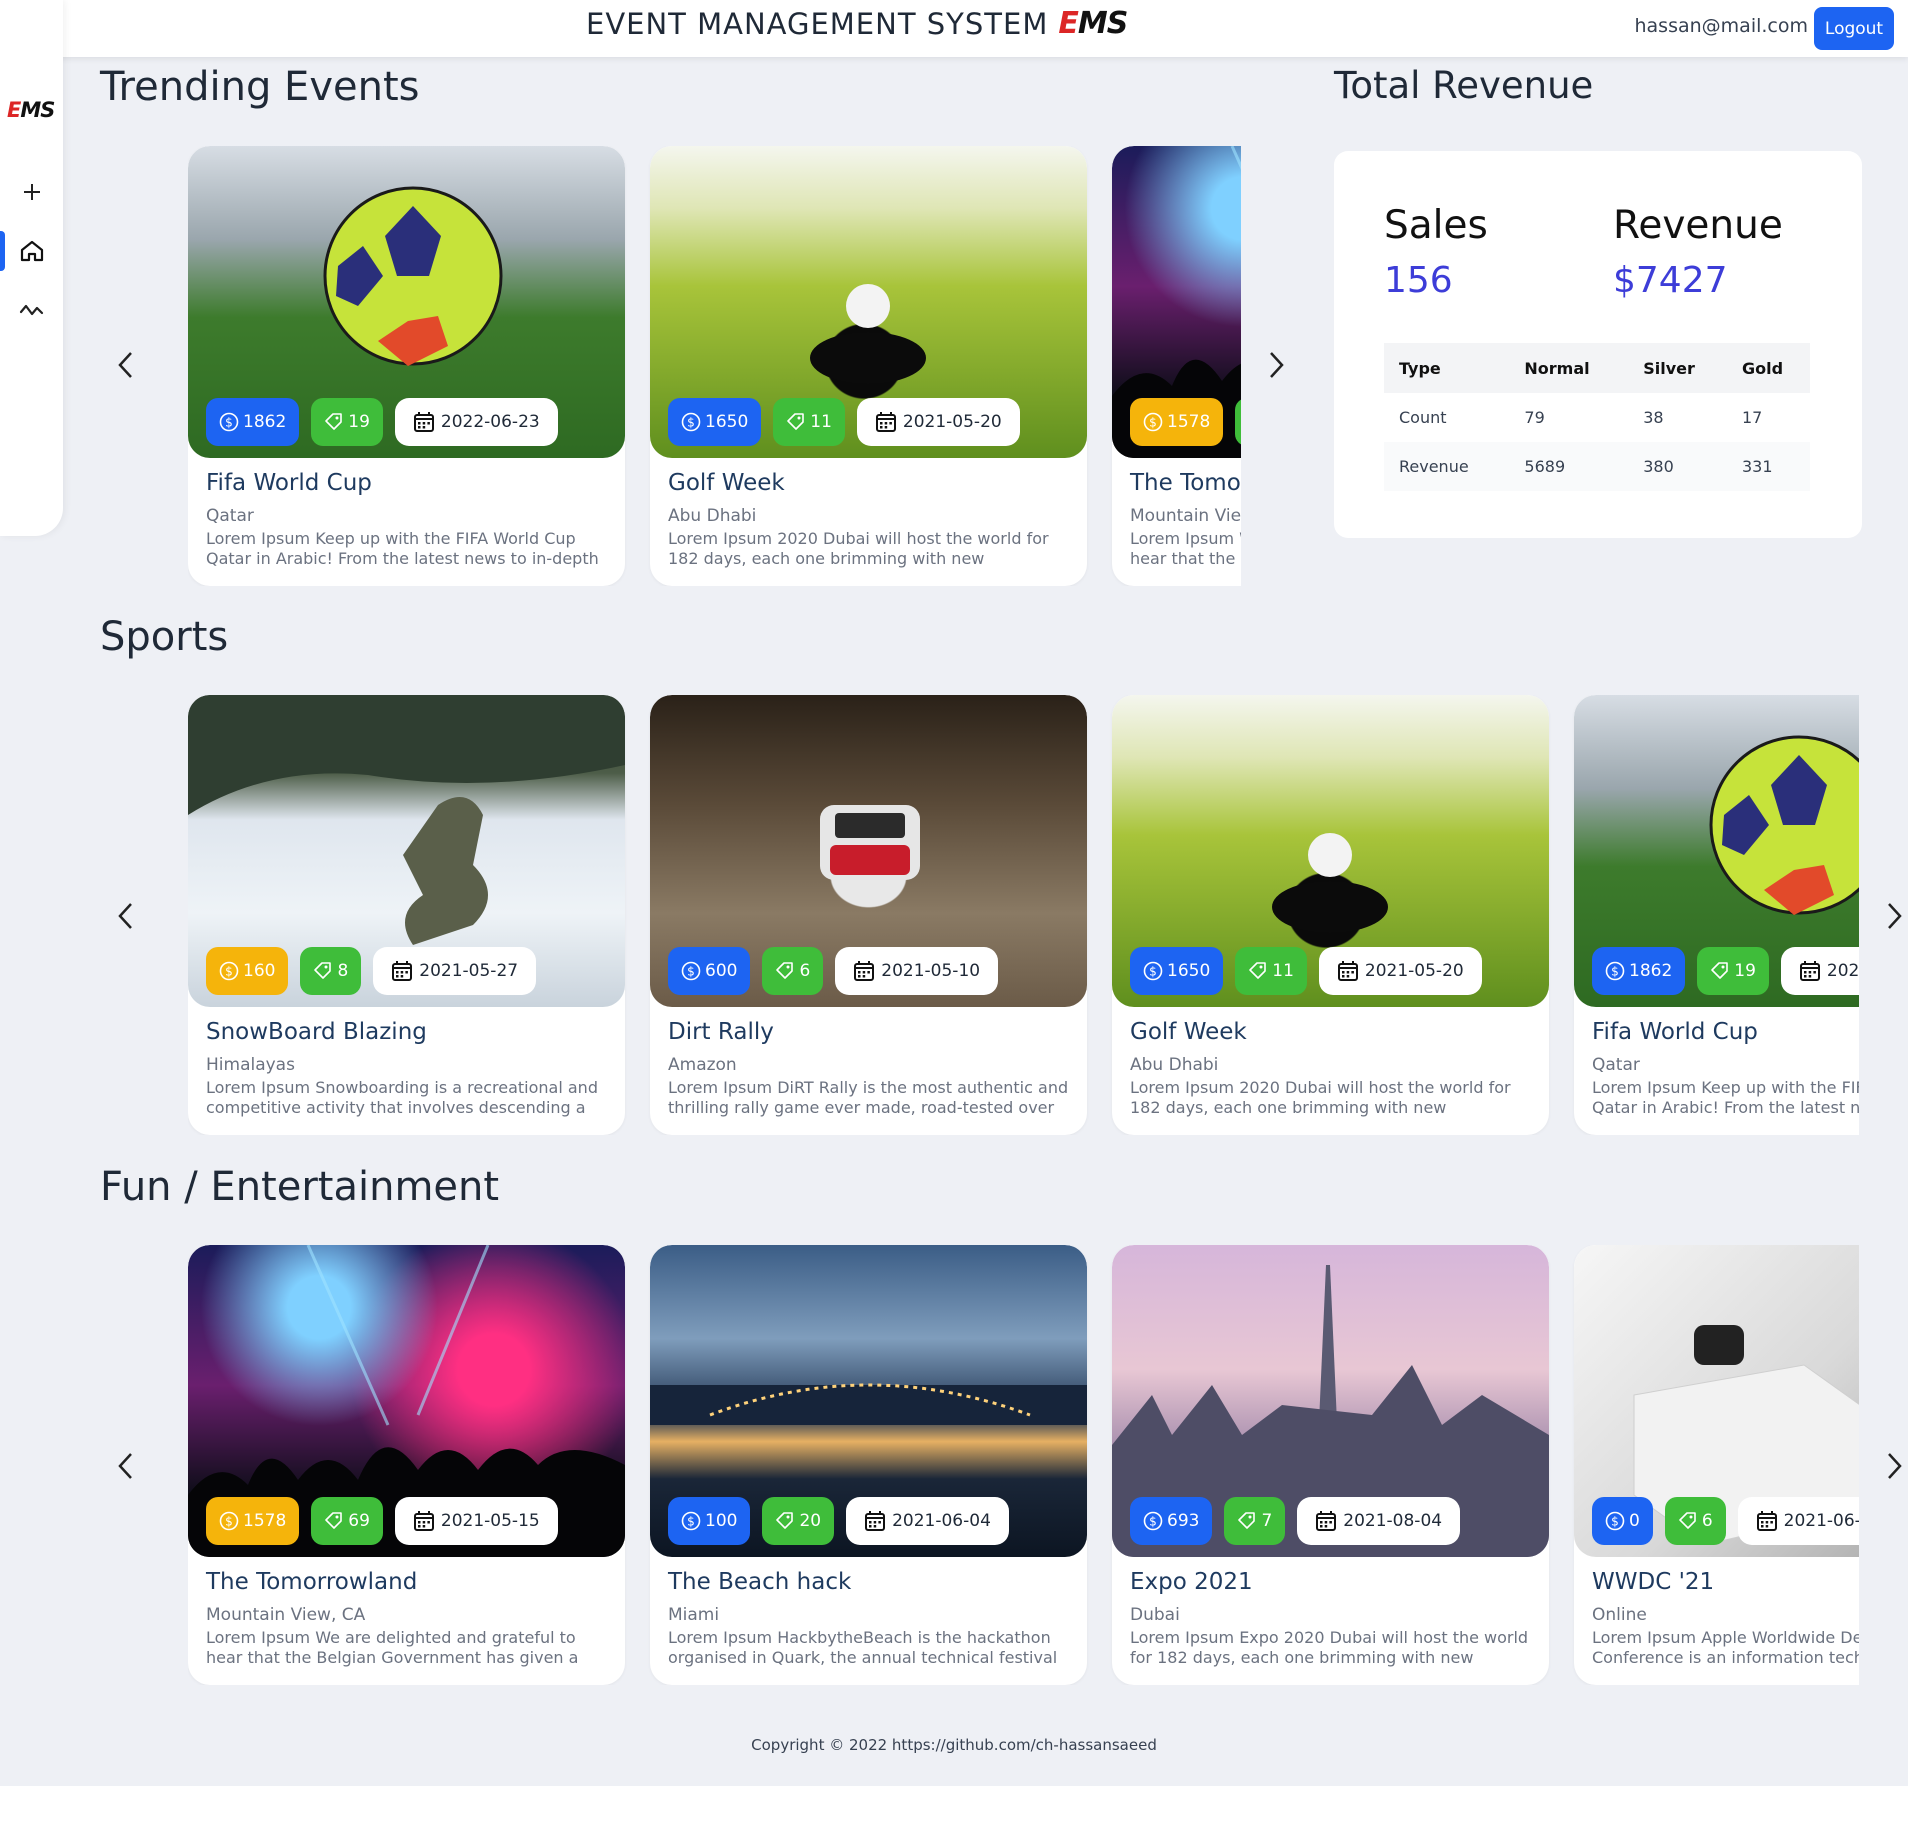 This screenshot has width=1908, height=1839. I want to click on sidebar-item-add-event, so click(31, 192).